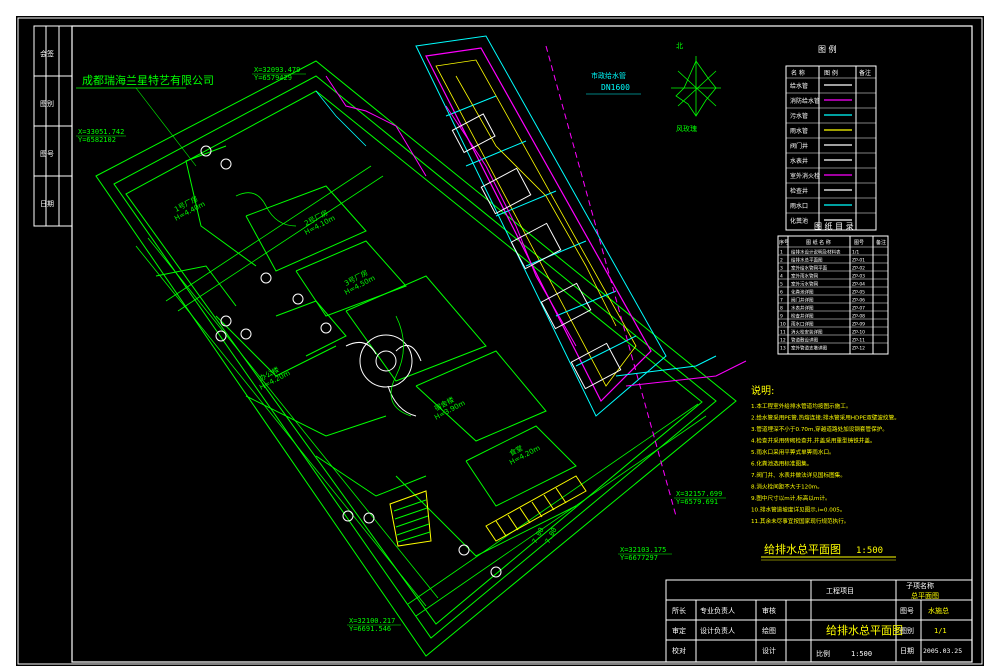 The image size is (1000, 666). Describe the element at coordinates (805, 101) in the screenshot. I see `legend-row-label: 消防给水管` at that location.